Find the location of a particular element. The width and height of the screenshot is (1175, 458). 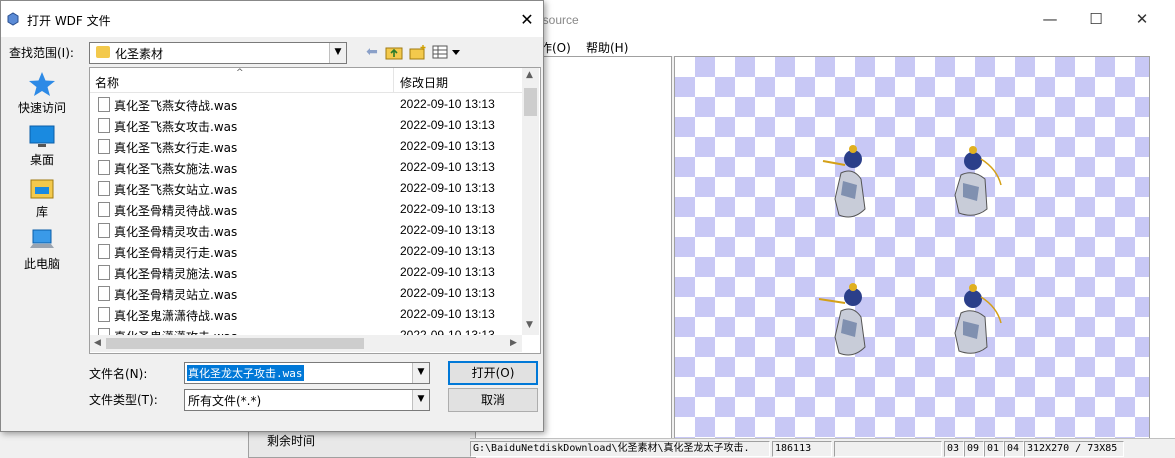

right-strip is located at coordinates (1162, 247).